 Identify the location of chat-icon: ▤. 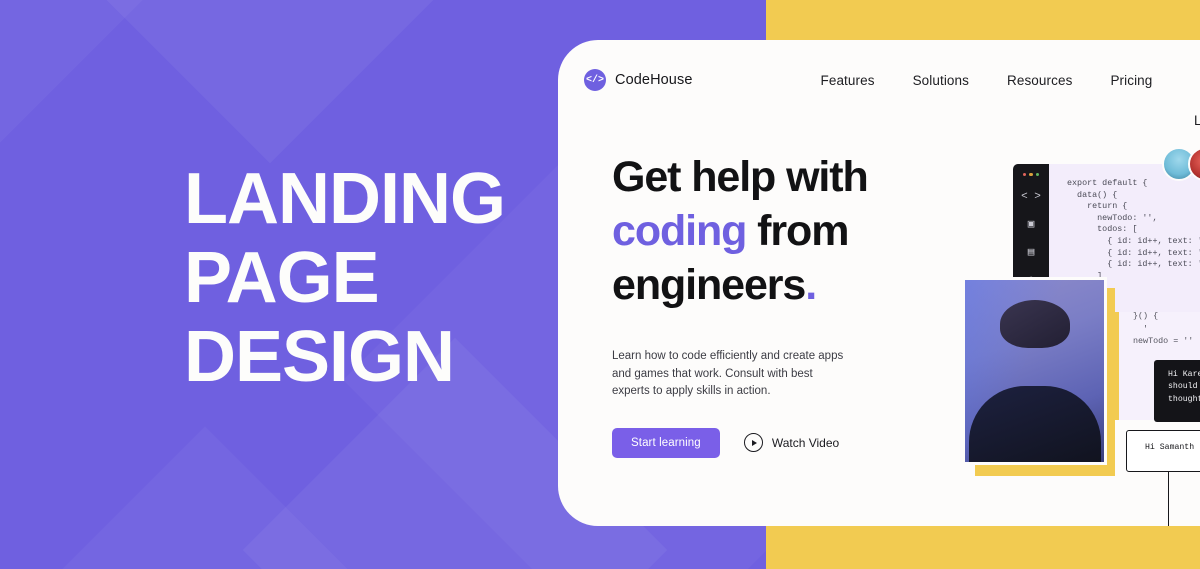
(1031, 253).